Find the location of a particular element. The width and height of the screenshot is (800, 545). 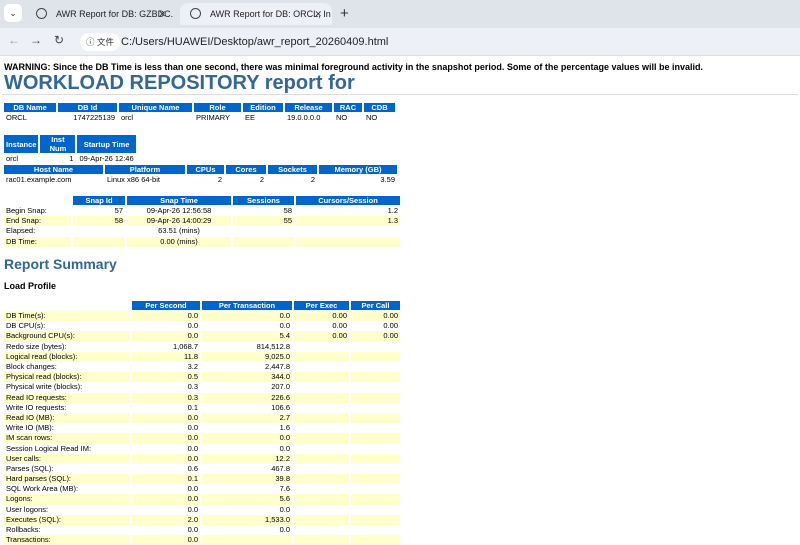

column-header is located at coordinates (37, 201).